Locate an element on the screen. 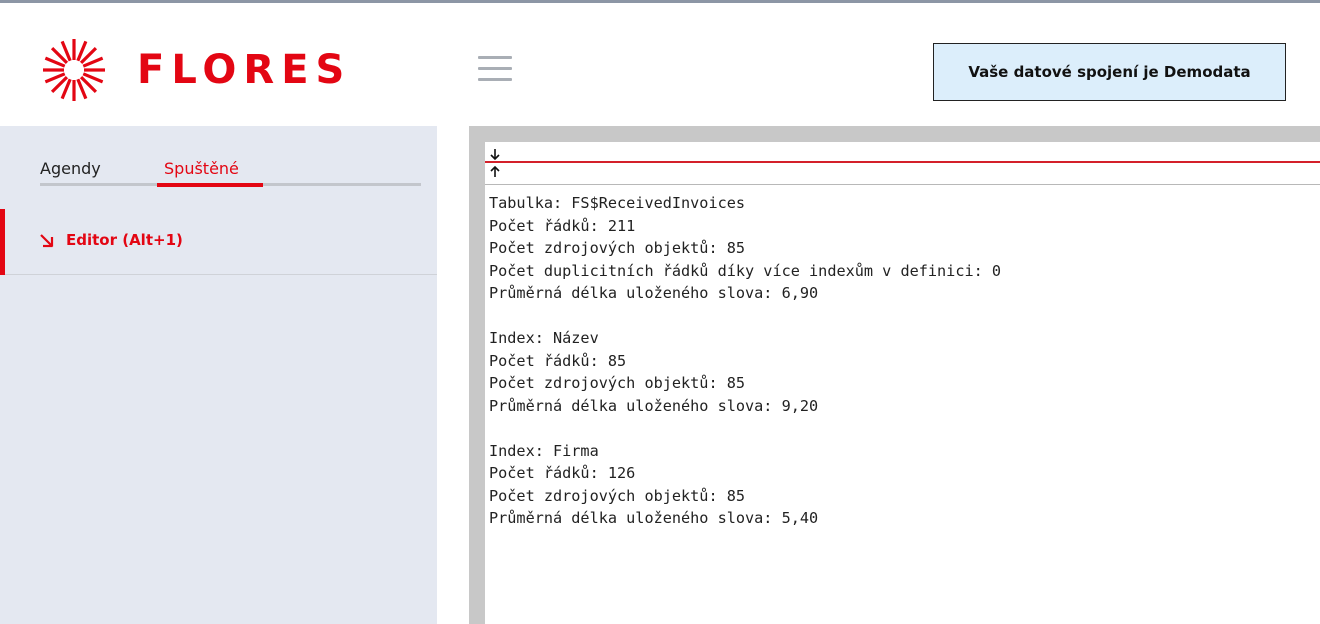  statistics-line: Průměrná délka uloženého slova: 5,40 is located at coordinates (654, 518).